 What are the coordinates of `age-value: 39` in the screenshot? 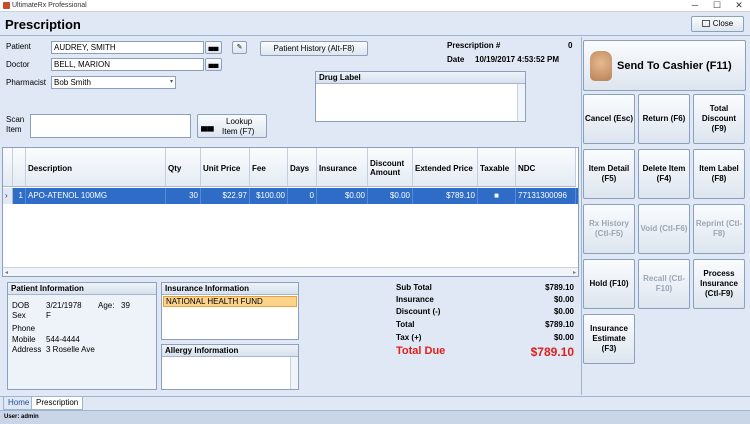 It's located at (125, 305).